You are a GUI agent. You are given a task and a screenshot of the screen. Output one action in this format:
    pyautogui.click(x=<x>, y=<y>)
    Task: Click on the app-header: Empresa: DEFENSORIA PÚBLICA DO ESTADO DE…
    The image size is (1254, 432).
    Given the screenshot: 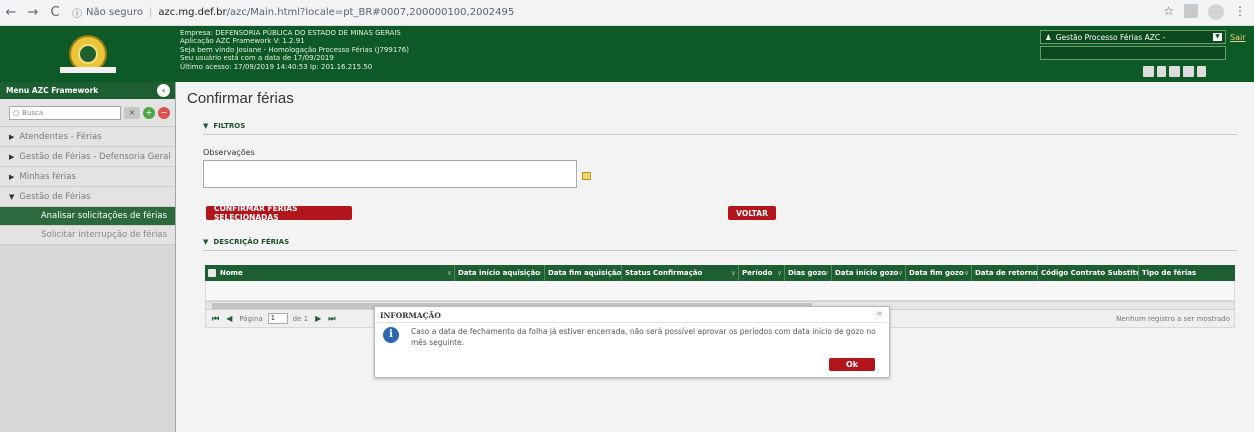 What is the action you would take?
    pyautogui.click(x=627, y=54)
    